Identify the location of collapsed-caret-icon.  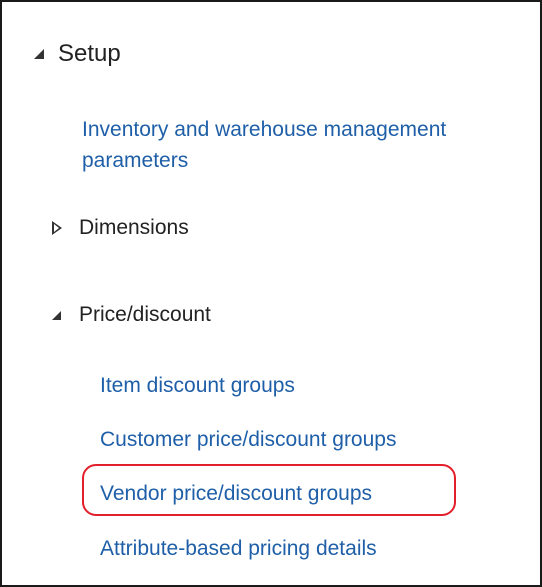
(57, 228).